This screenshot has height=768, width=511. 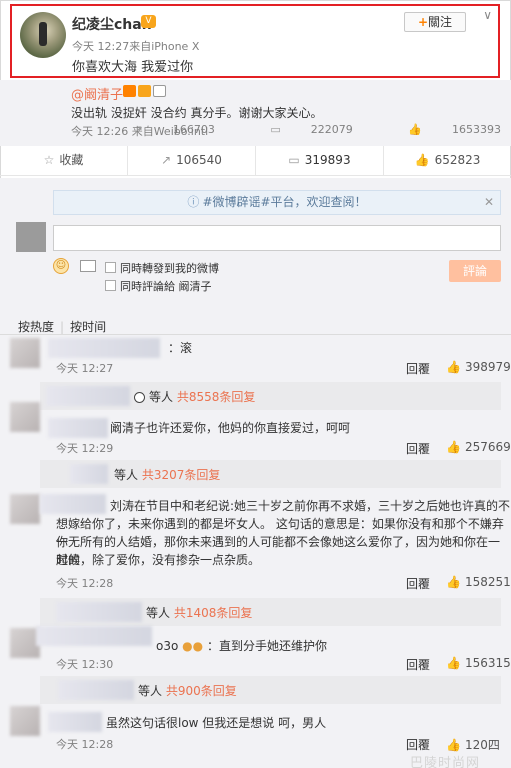 What do you see at coordinates (445, 762) in the screenshot?
I see `watermark: 巴陵时尚网` at bounding box center [445, 762].